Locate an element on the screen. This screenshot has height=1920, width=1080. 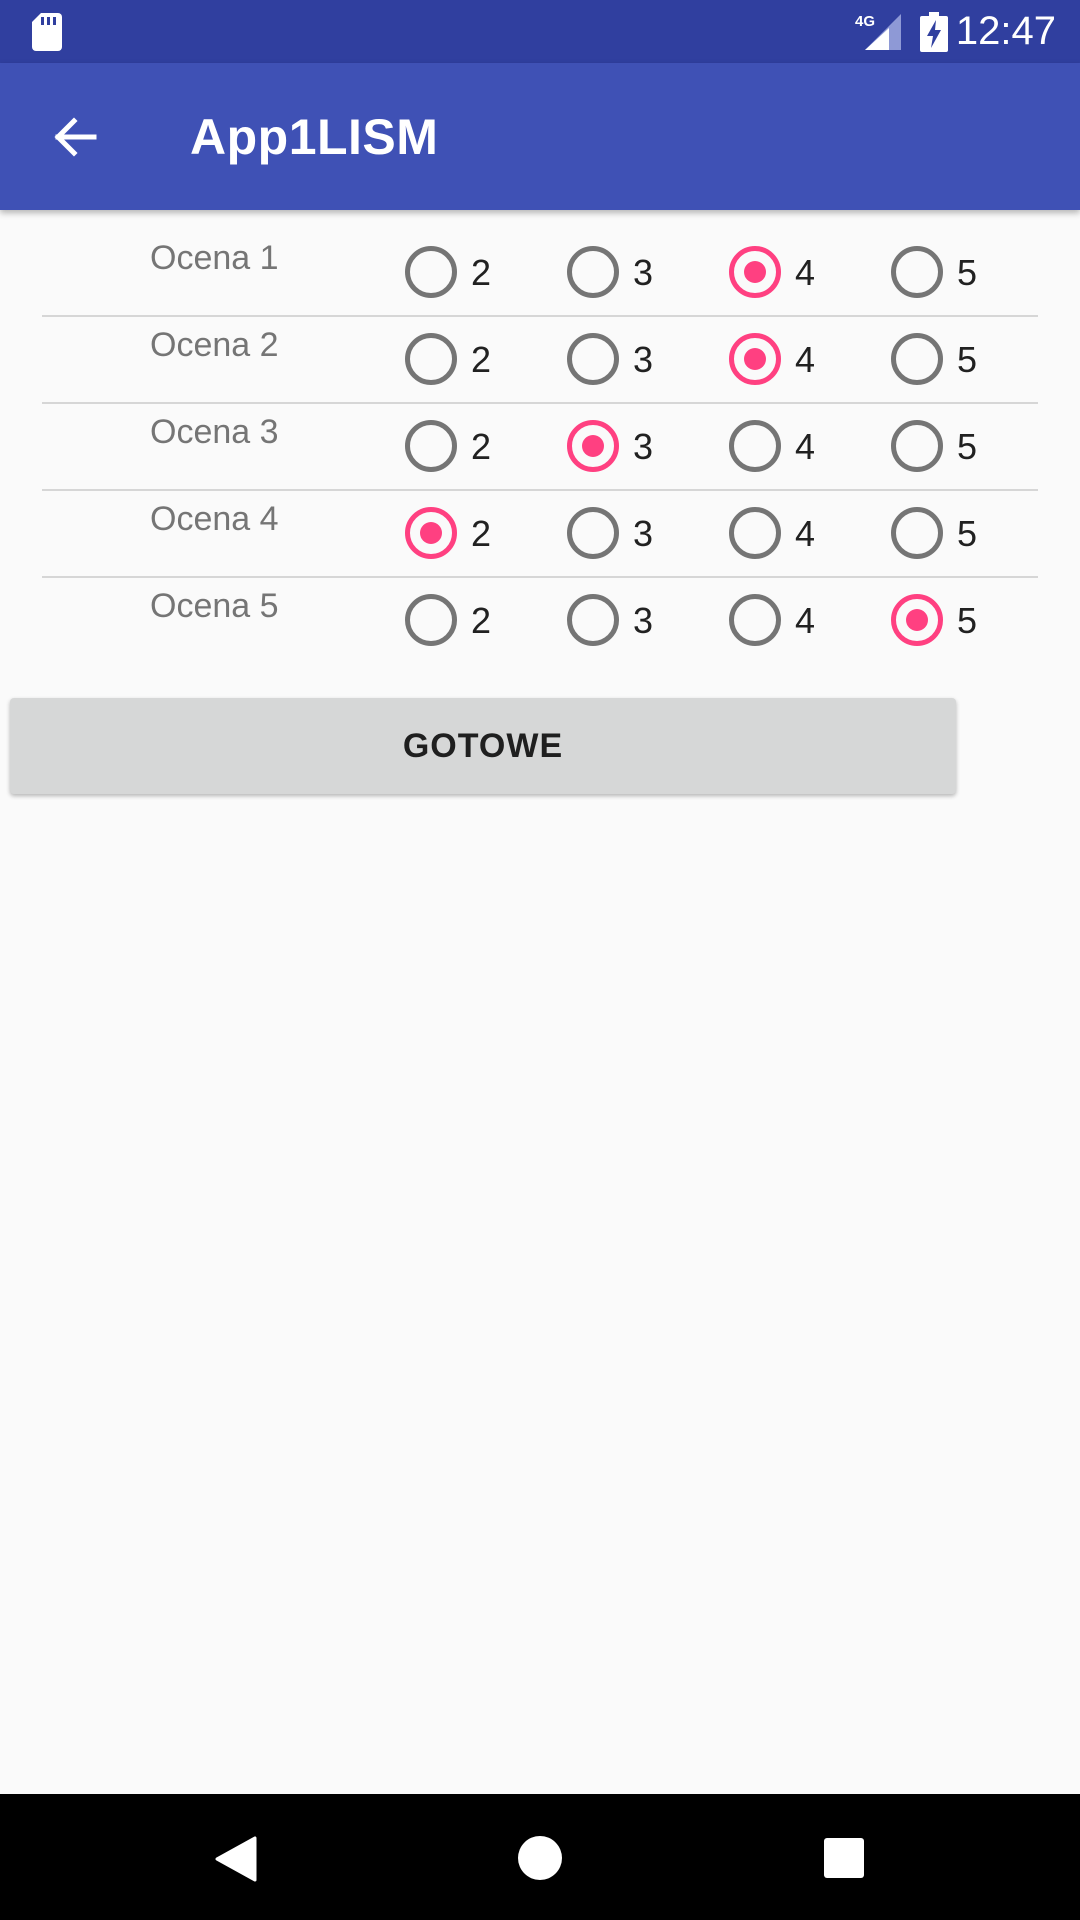
status-clock: 12:47 is located at coordinates (1005, 31).